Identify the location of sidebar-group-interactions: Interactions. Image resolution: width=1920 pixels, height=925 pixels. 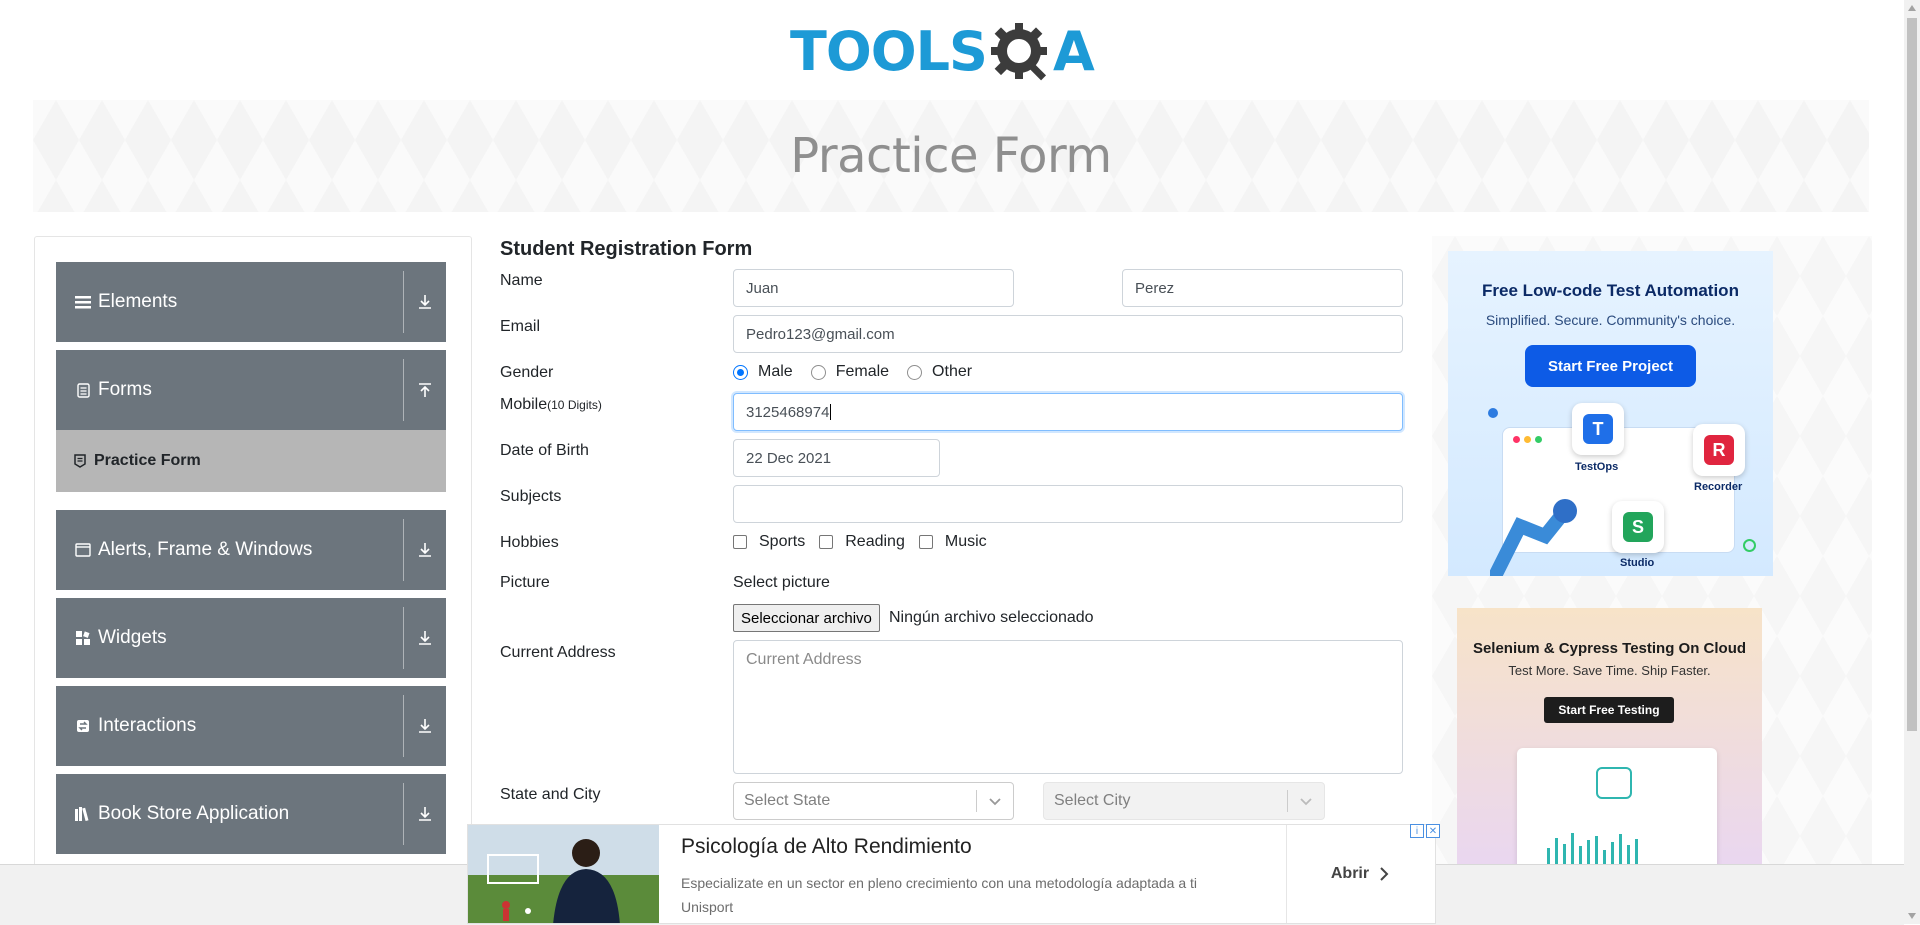
(251, 726).